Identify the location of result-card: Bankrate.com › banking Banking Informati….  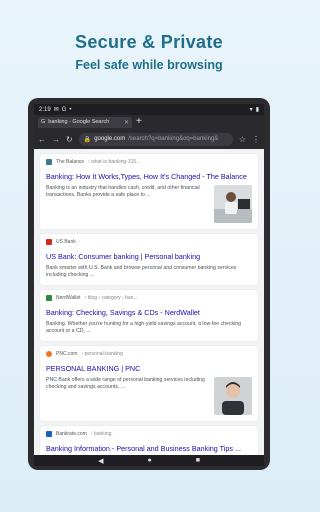
(149, 440).